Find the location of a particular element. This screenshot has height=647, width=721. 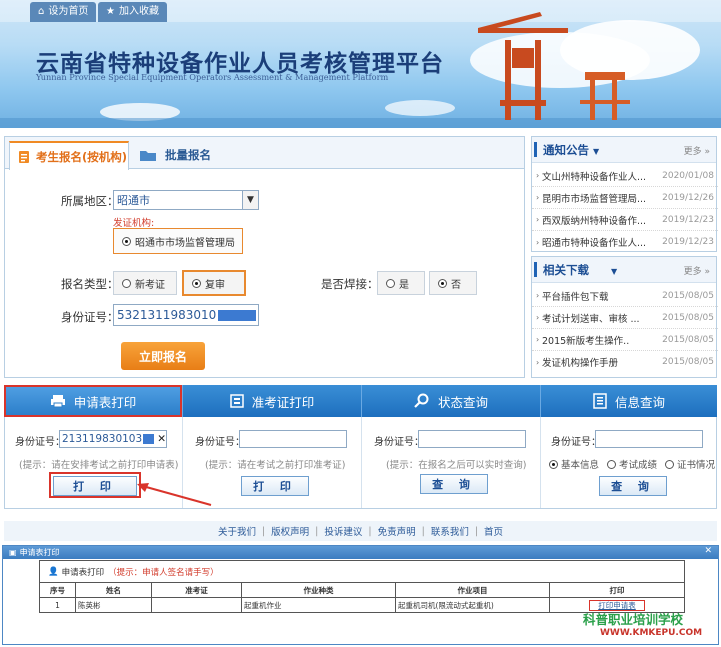

region-select: 昭通市 ▼ is located at coordinates (186, 200).